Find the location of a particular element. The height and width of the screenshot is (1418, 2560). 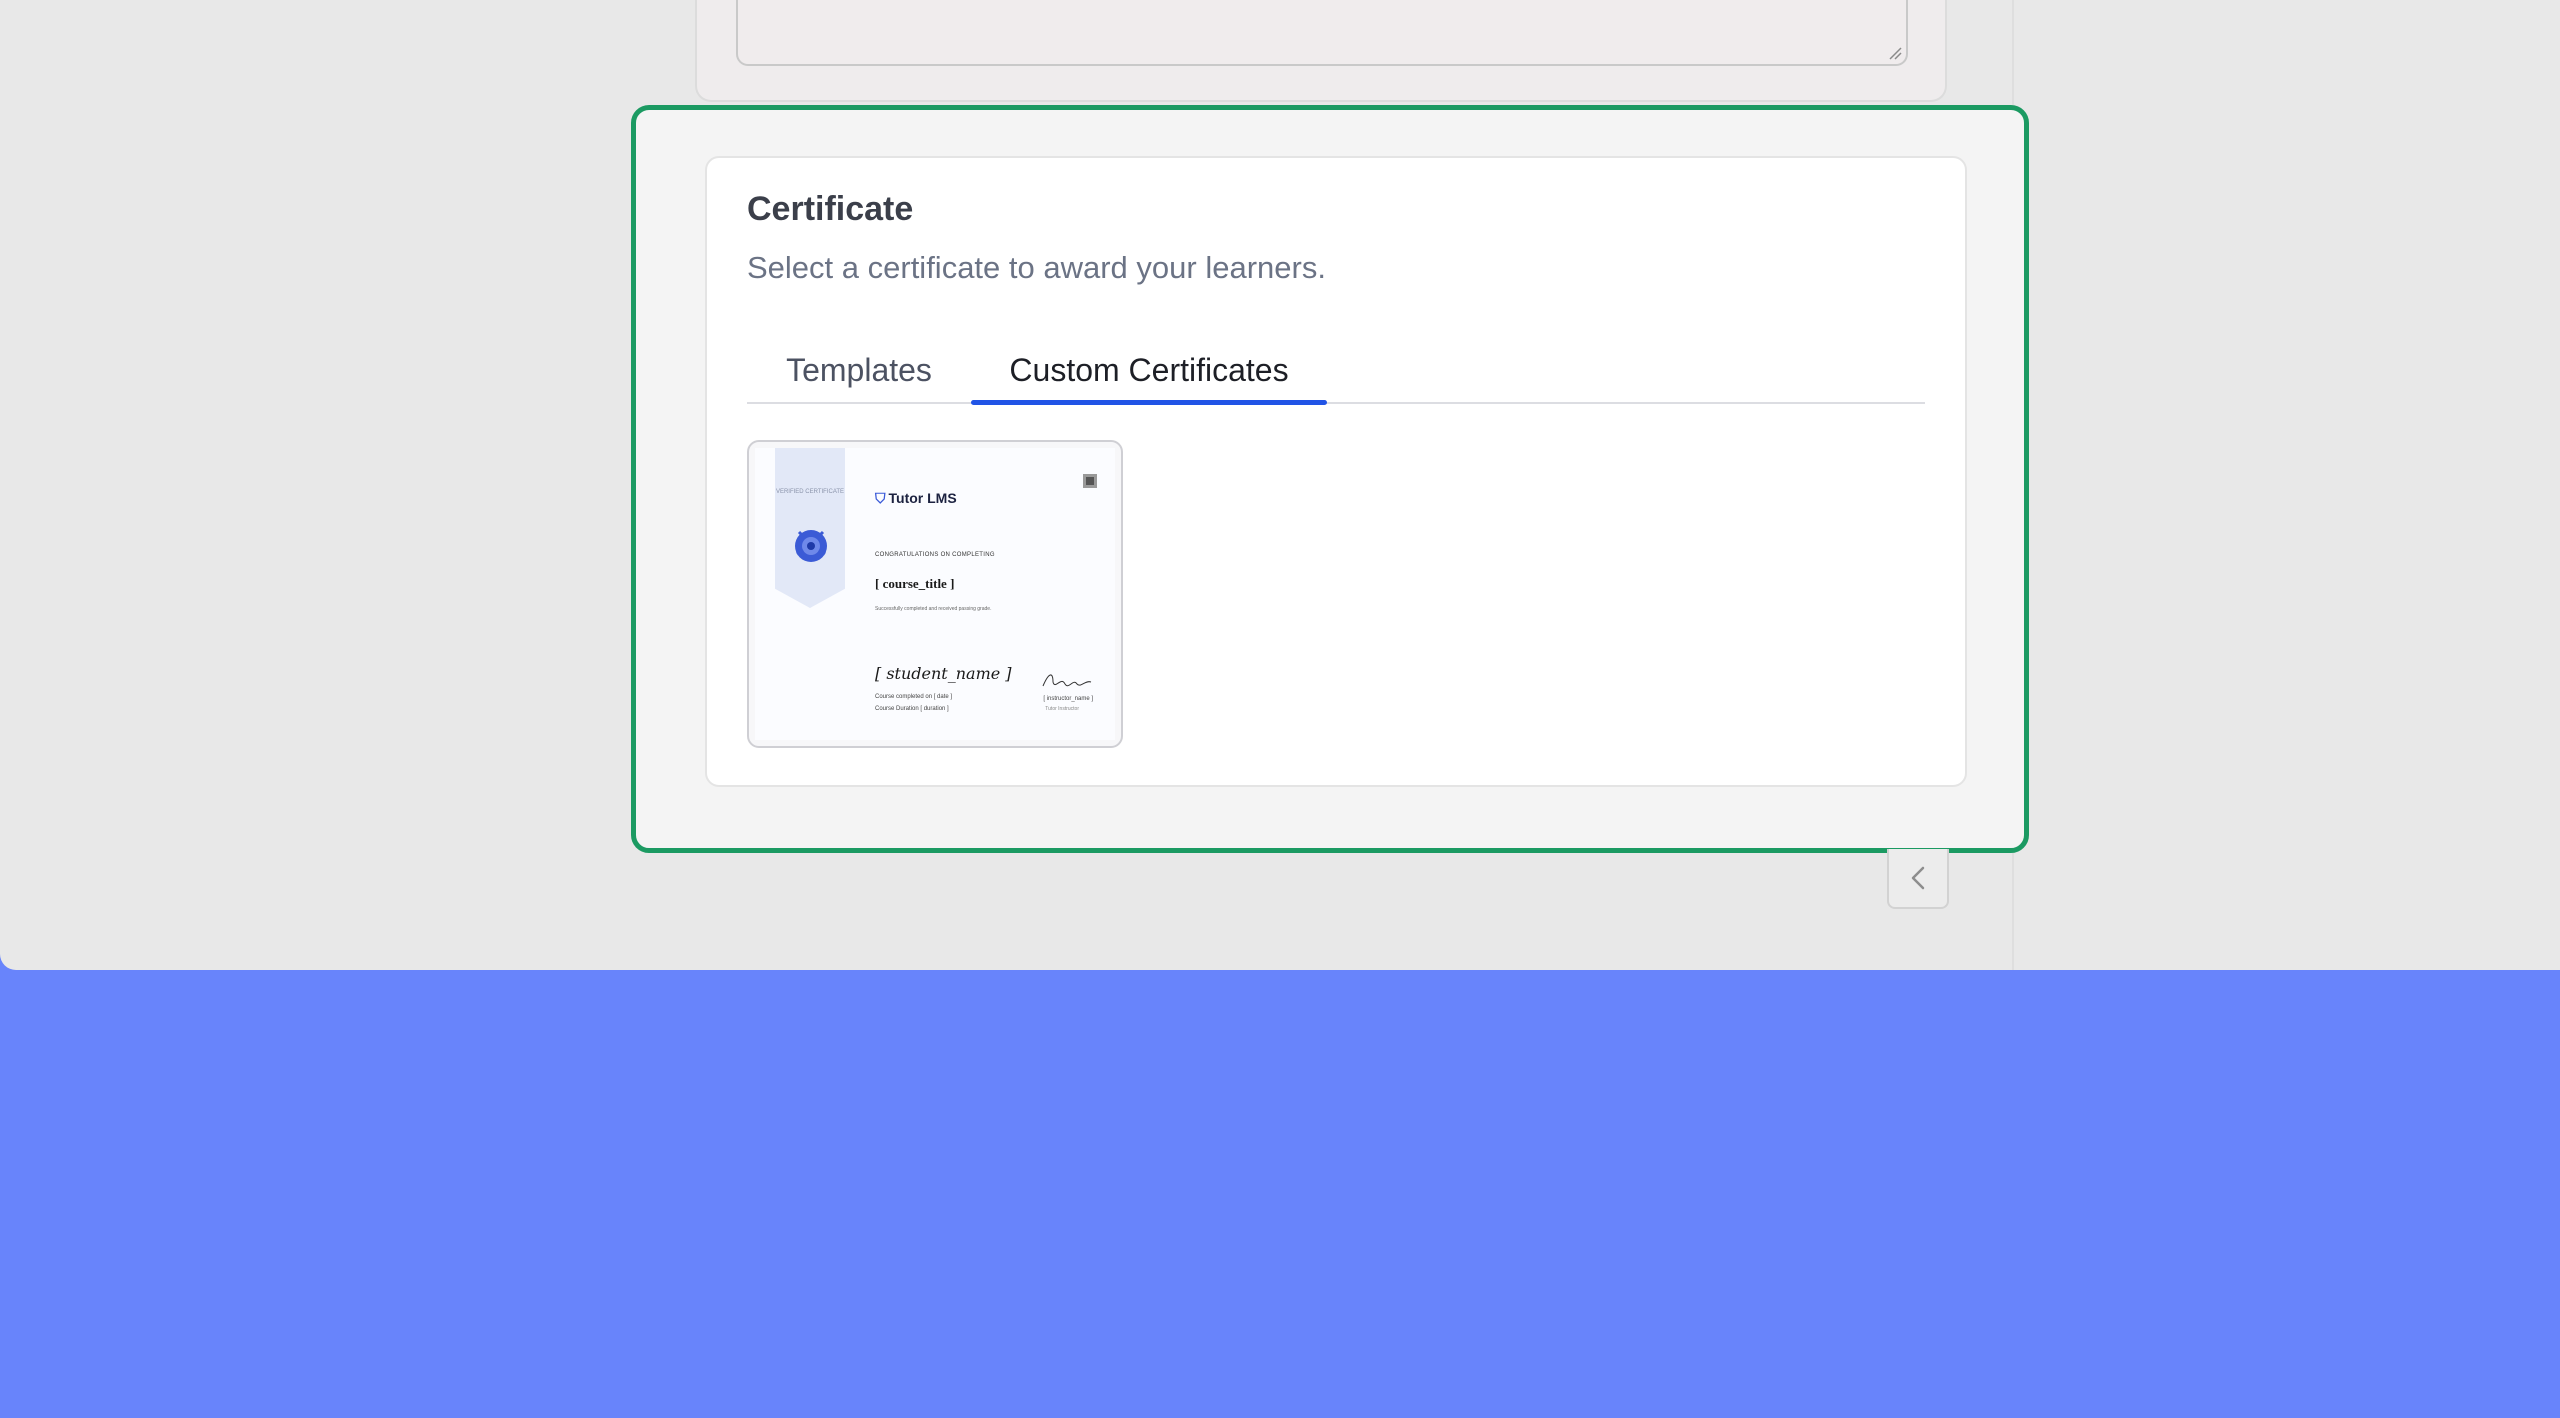

description-textarea is located at coordinates (1322, 33).